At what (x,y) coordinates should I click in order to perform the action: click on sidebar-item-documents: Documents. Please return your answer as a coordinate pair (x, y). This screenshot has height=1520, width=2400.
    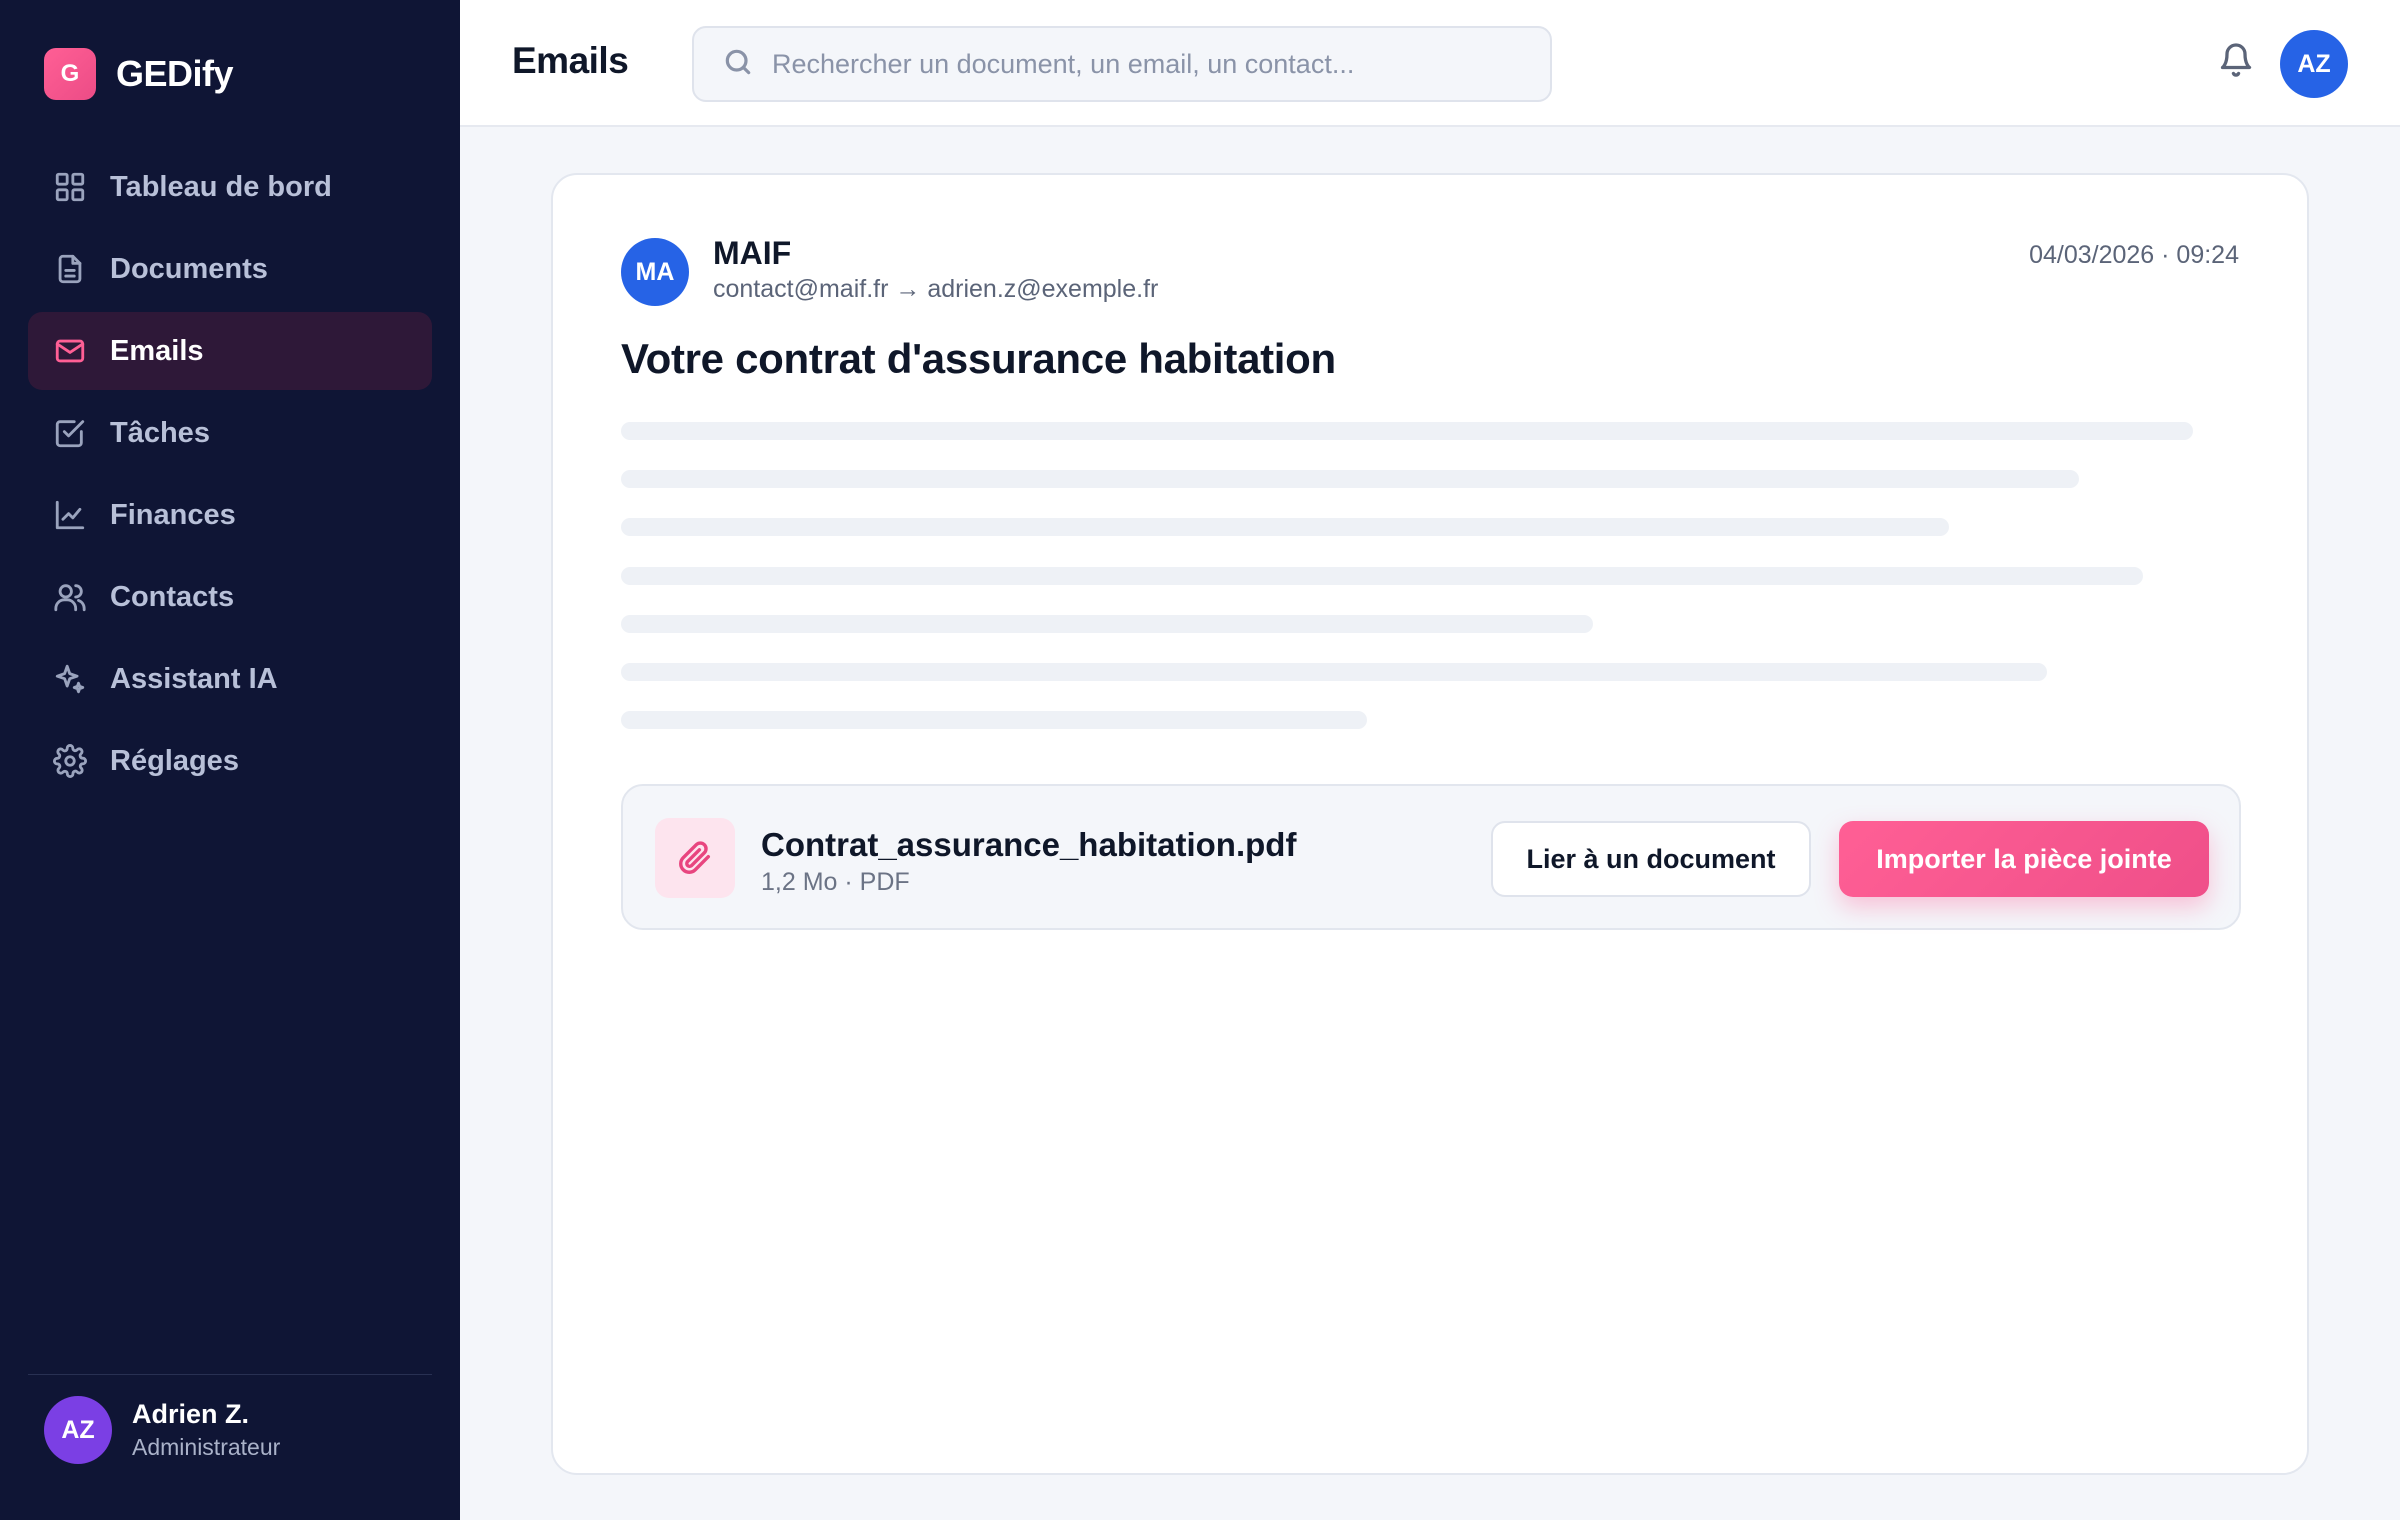
    Looking at the image, I should click on (230, 269).